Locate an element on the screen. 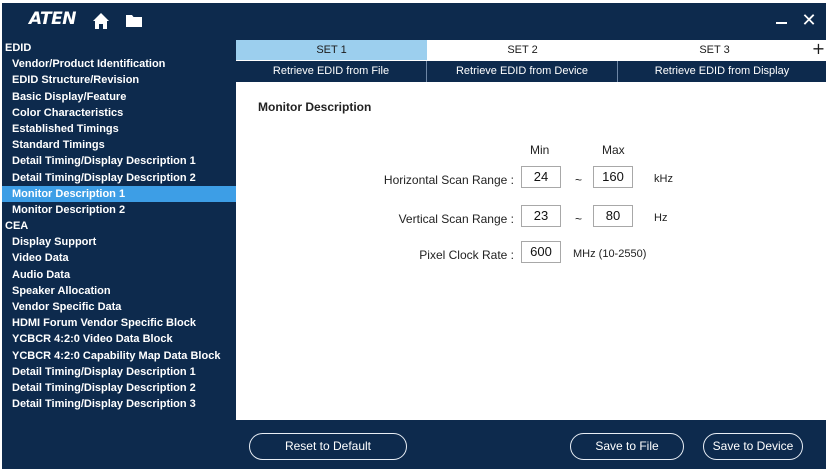  aten-logo: ATEN is located at coordinates (52, 19).